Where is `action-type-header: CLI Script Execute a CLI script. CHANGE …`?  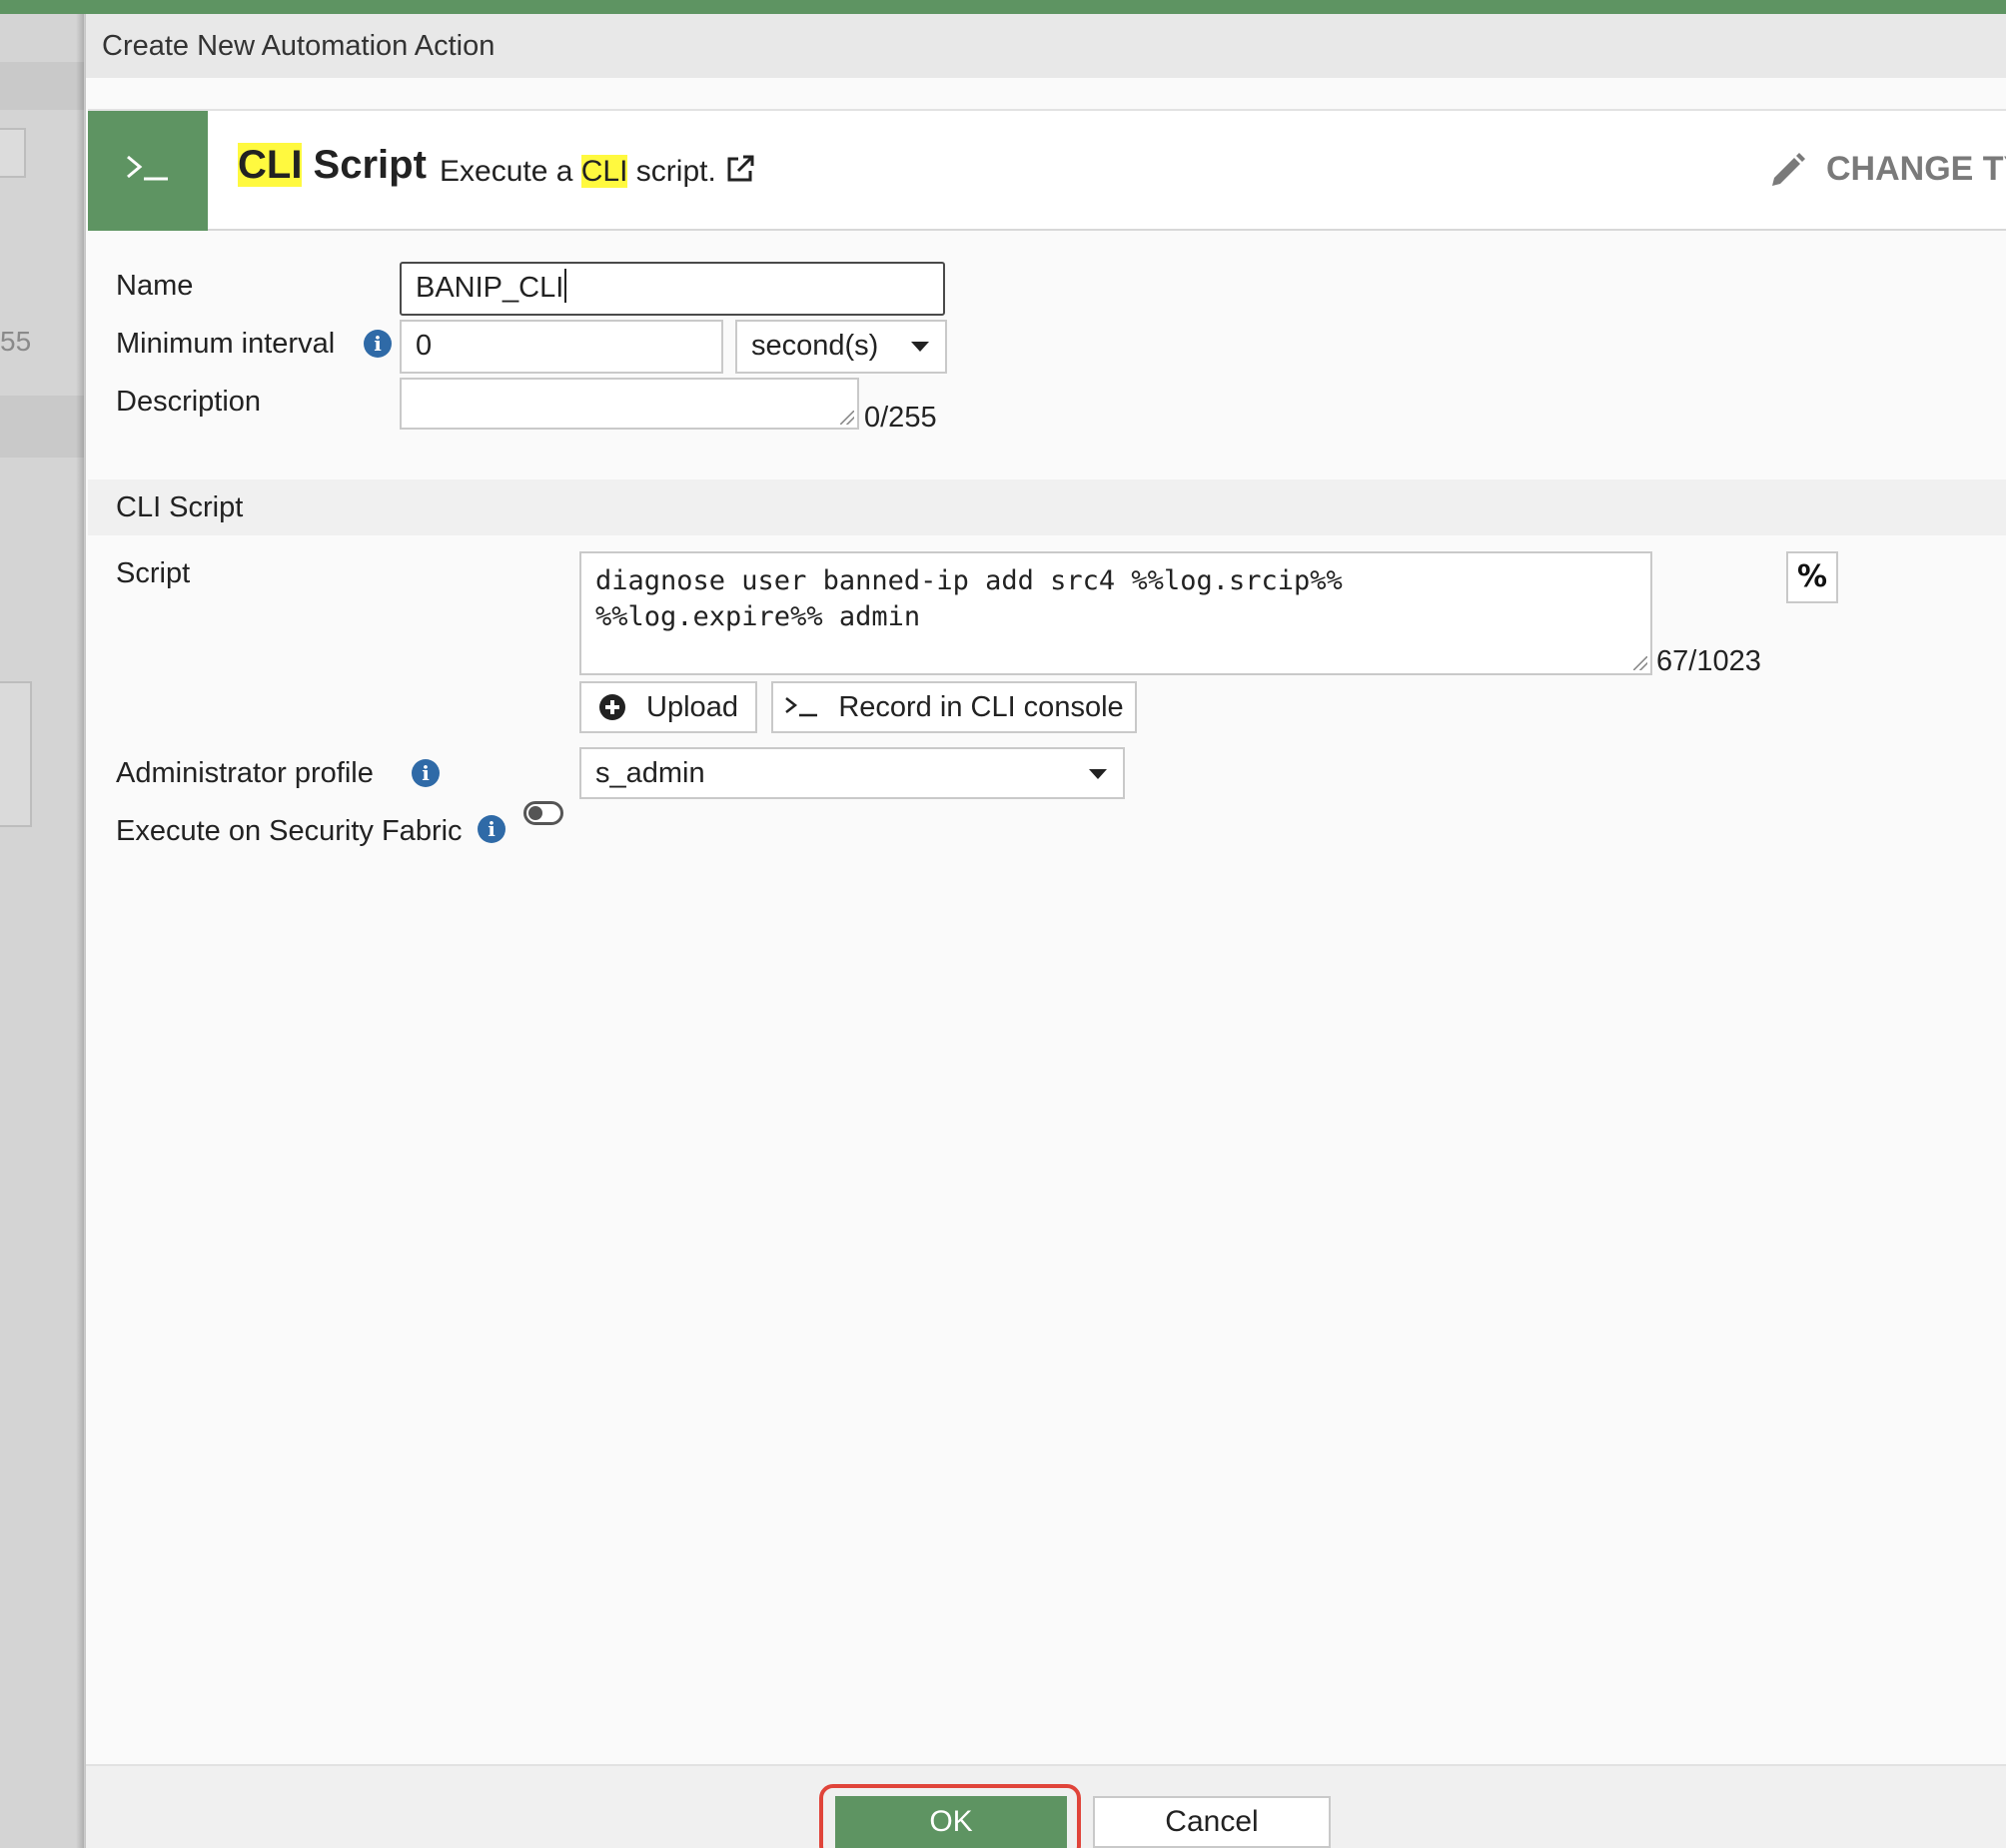
action-type-header: CLI Script Execute a CLI script. CHANGE … is located at coordinates (1047, 170).